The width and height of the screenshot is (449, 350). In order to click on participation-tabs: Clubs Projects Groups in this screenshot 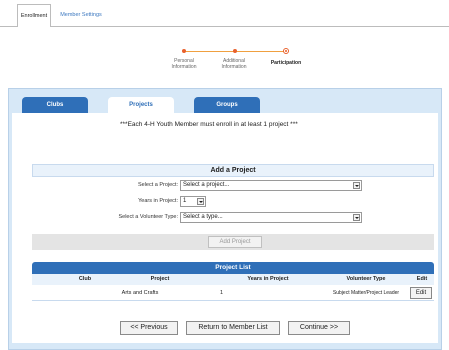, I will do `click(225, 105)`.